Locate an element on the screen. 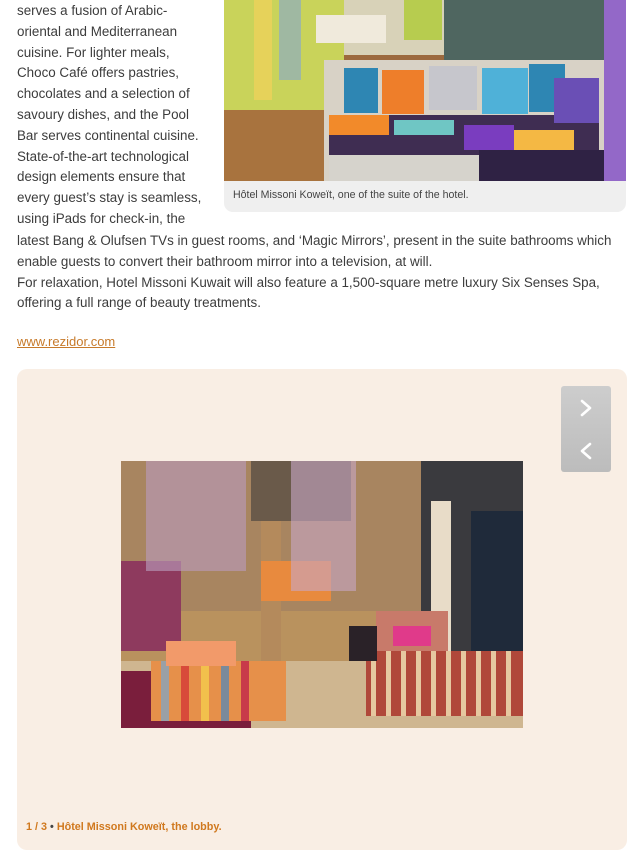 The image size is (643, 857). text-line: serves a fusion of Arabic- is located at coordinates (92, 10).